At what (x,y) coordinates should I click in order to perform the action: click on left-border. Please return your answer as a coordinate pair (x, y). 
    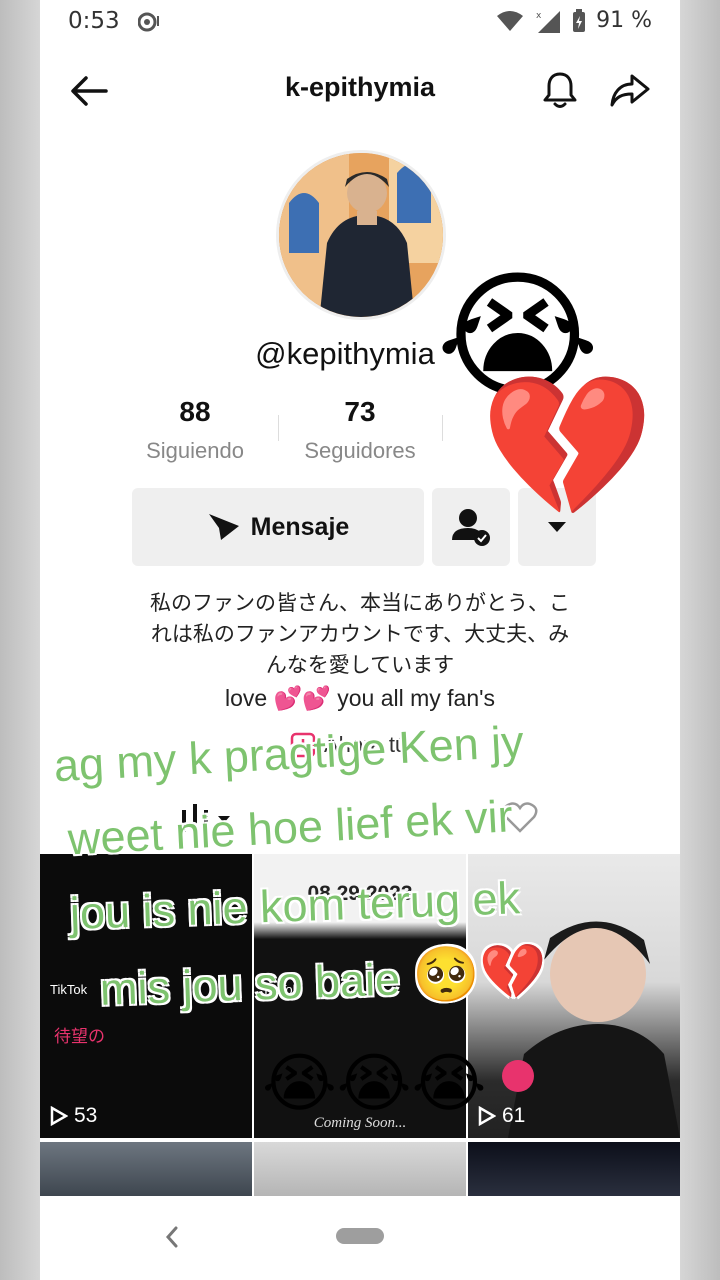
    Looking at the image, I should click on (20, 640).